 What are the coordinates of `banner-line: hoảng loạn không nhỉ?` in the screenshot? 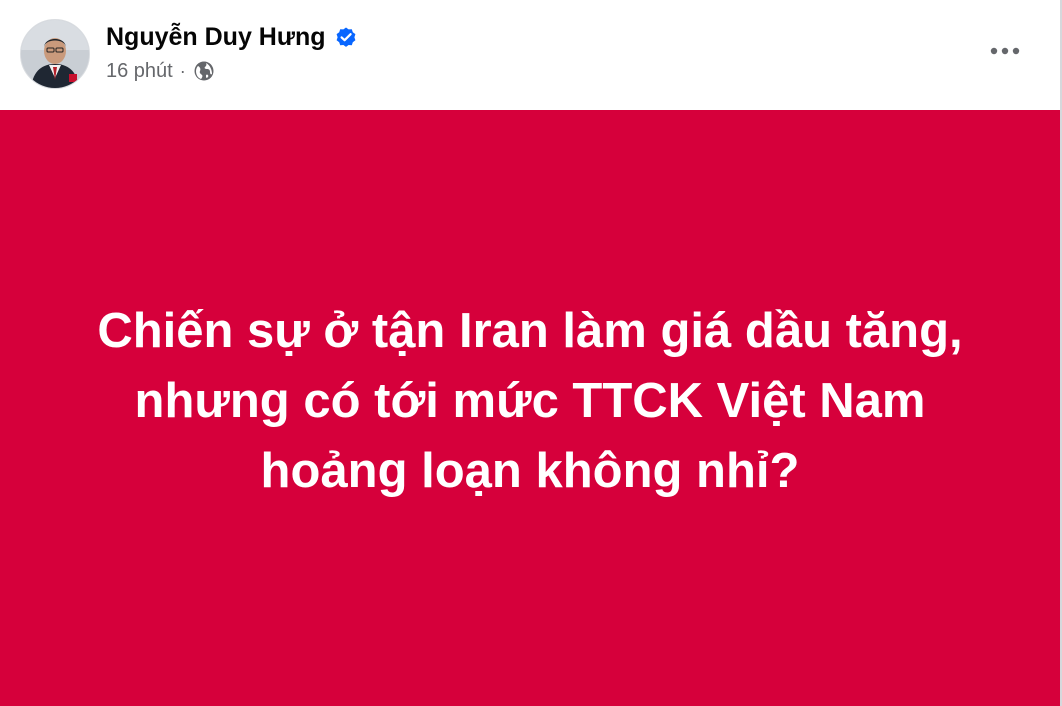 It's located at (530, 471).